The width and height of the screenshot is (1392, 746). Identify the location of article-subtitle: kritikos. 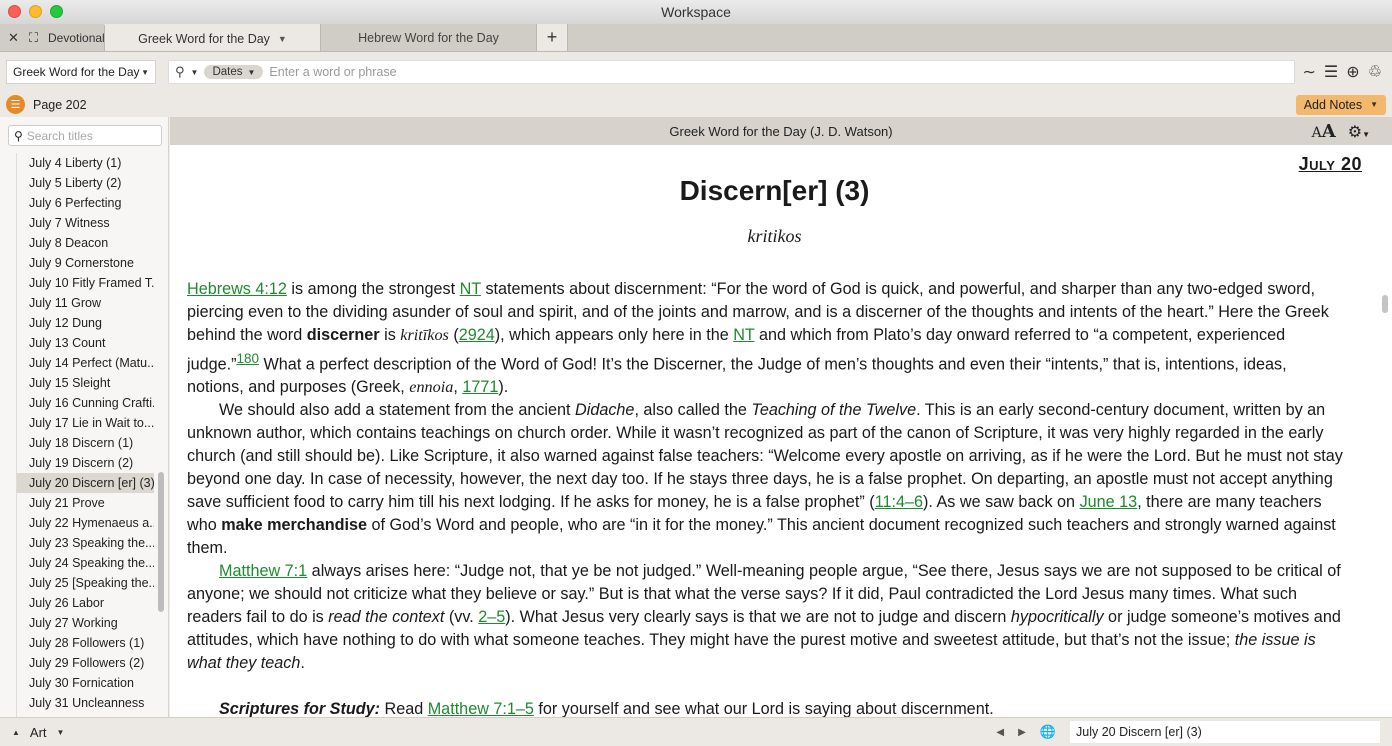
(774, 236).